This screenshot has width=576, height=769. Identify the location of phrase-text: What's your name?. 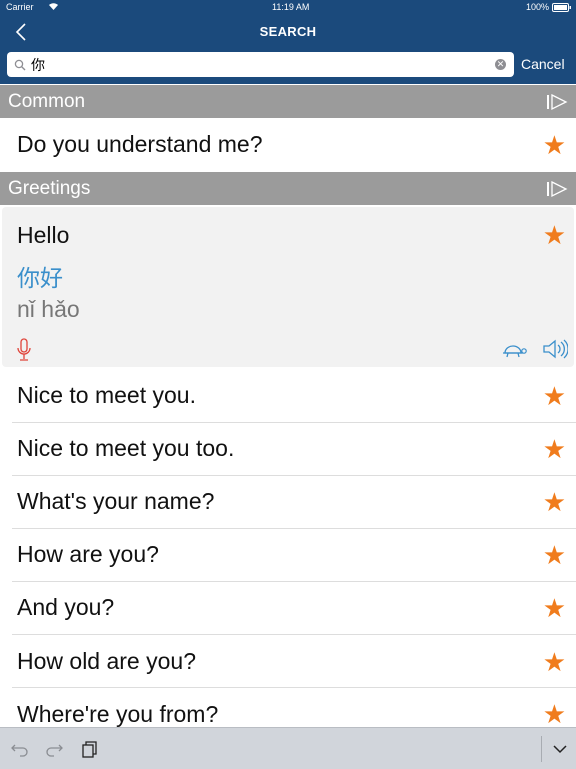
(116, 501).